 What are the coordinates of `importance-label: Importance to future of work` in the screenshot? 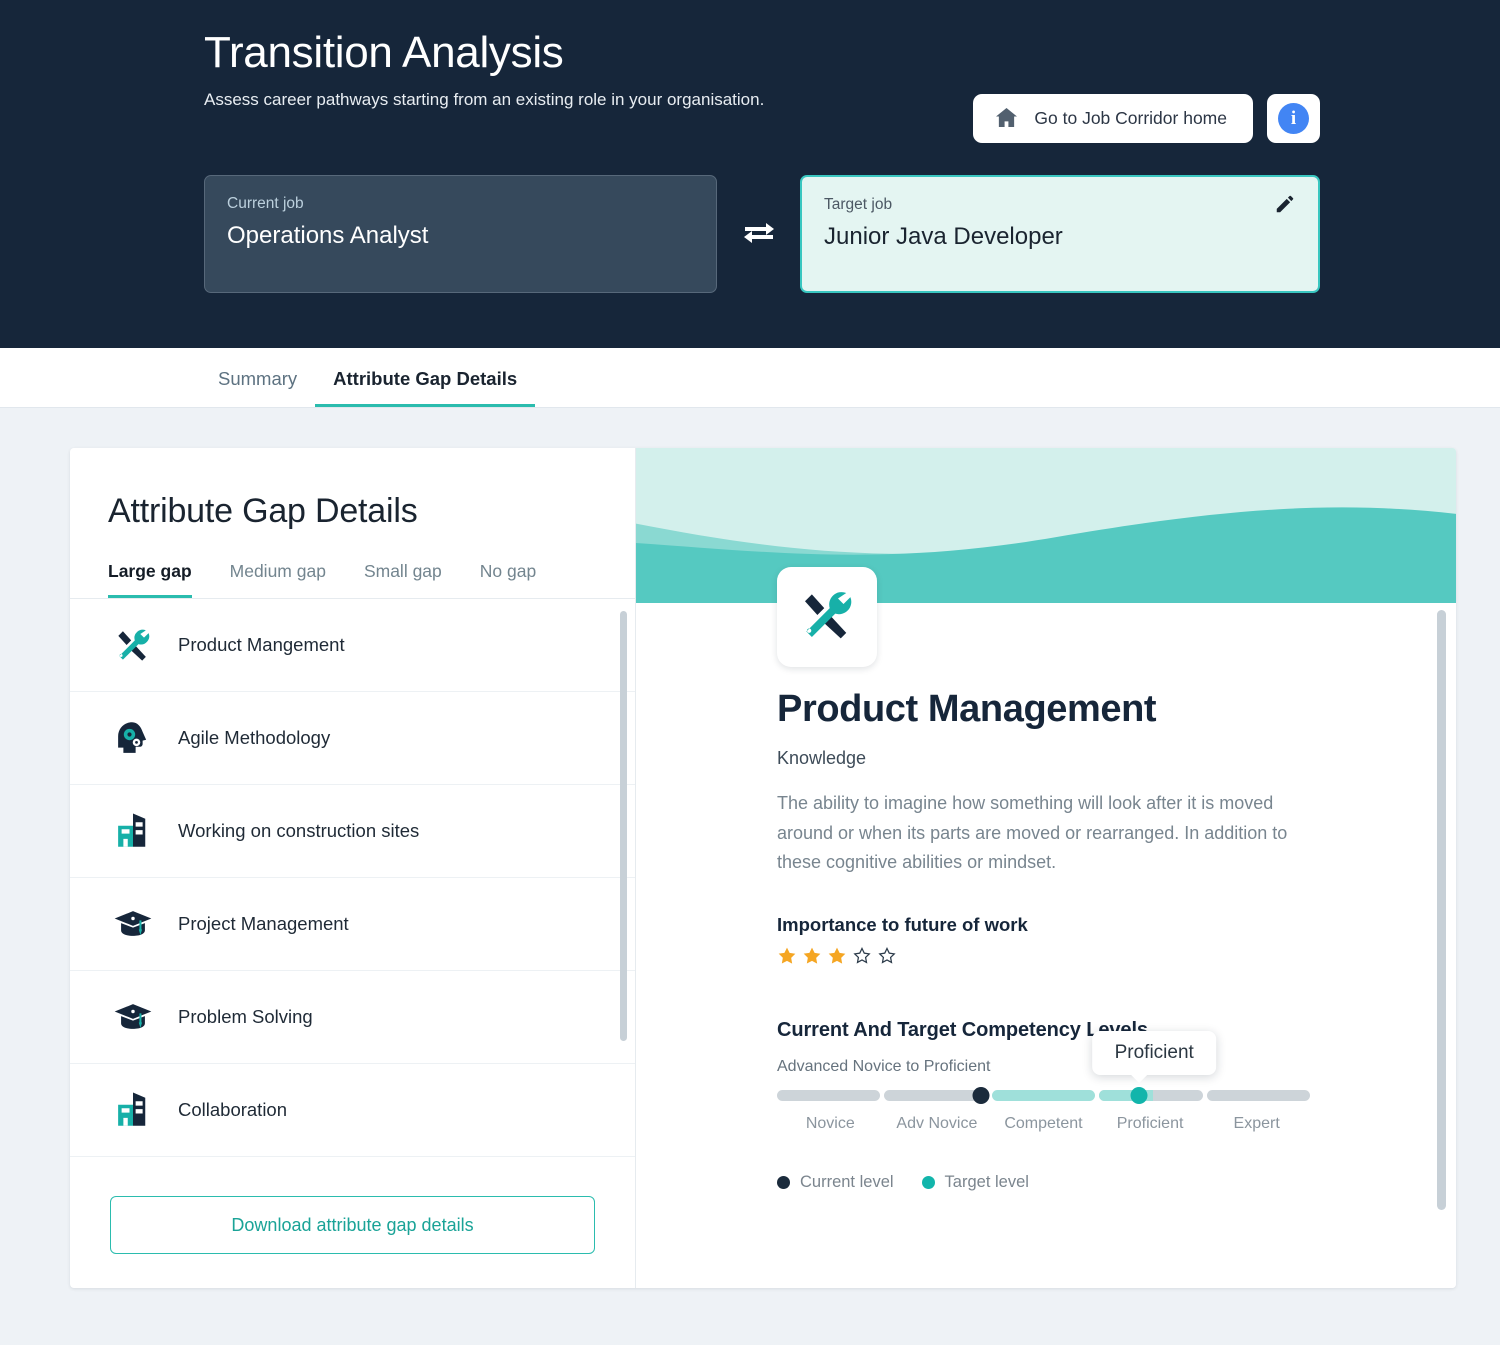 It's located at (902, 925).